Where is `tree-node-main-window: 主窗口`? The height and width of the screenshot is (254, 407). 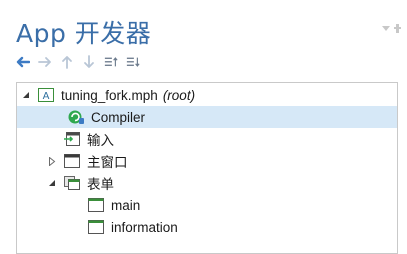
tree-node-main-window: 主窗口 is located at coordinates (87, 161).